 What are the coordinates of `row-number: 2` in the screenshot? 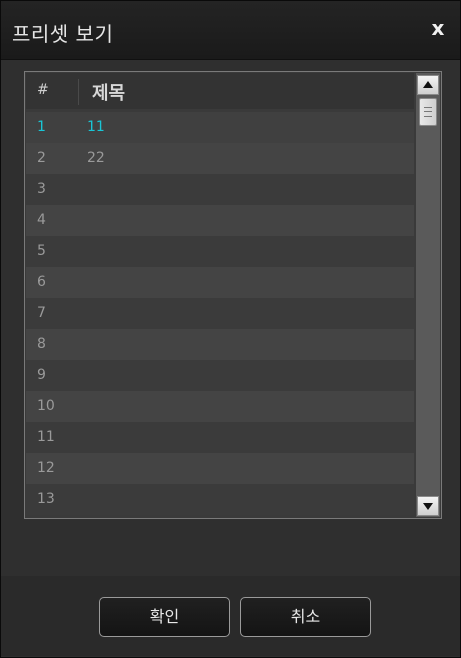 It's located at (41, 158).